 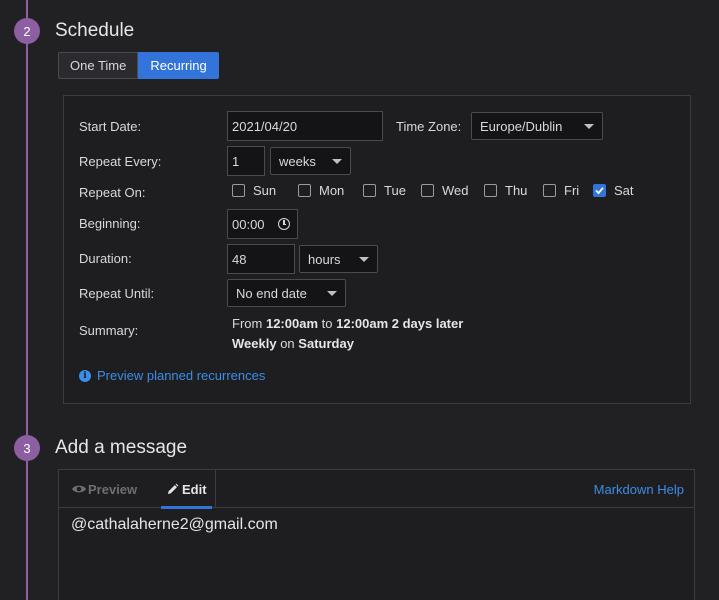 I want to click on weekday-checkboxes: Sun Mon Tue Wed Thu Fri Sat, so click(x=437, y=190).